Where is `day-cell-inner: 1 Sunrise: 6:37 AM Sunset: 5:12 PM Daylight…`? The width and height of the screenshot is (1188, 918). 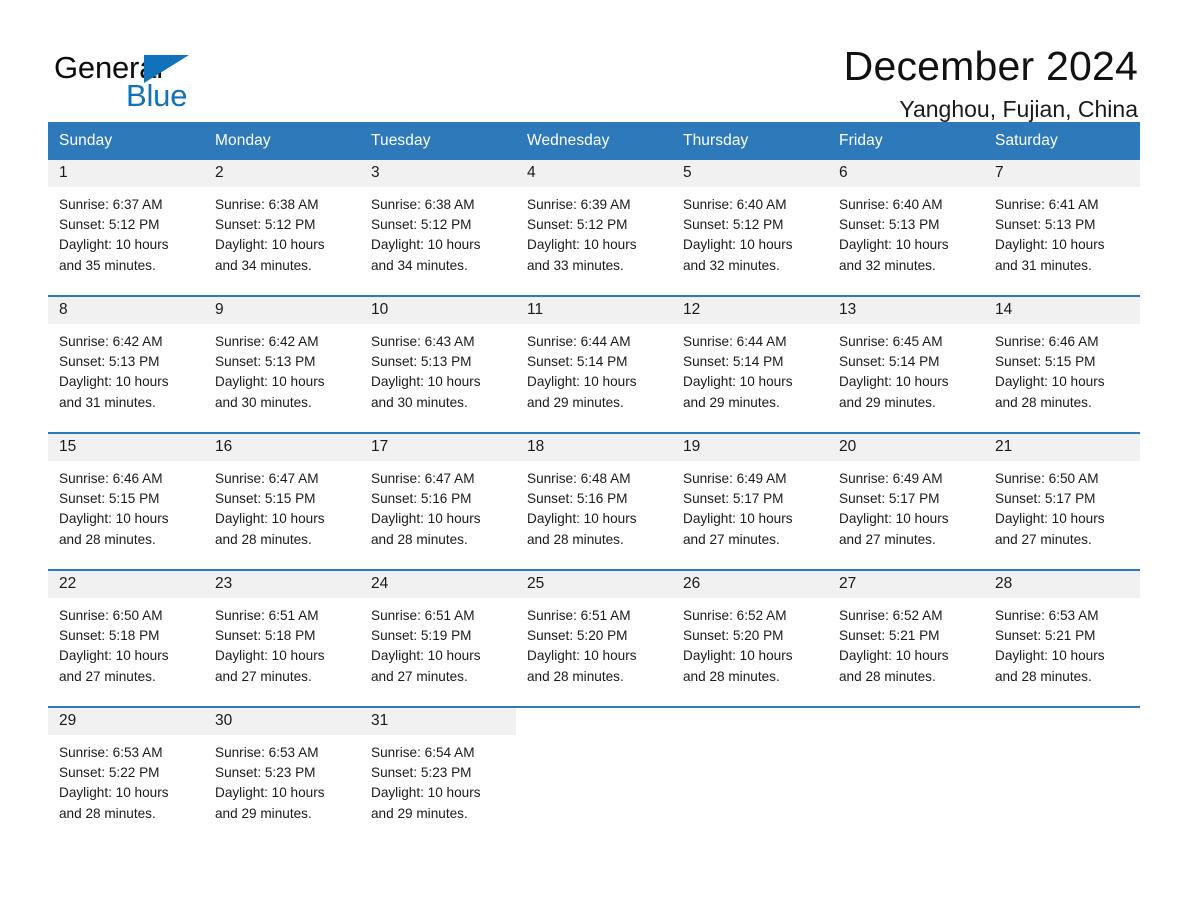 day-cell-inner: 1 Sunrise: 6:37 AM Sunset: 5:12 PM Daylight… is located at coordinates (126, 227).